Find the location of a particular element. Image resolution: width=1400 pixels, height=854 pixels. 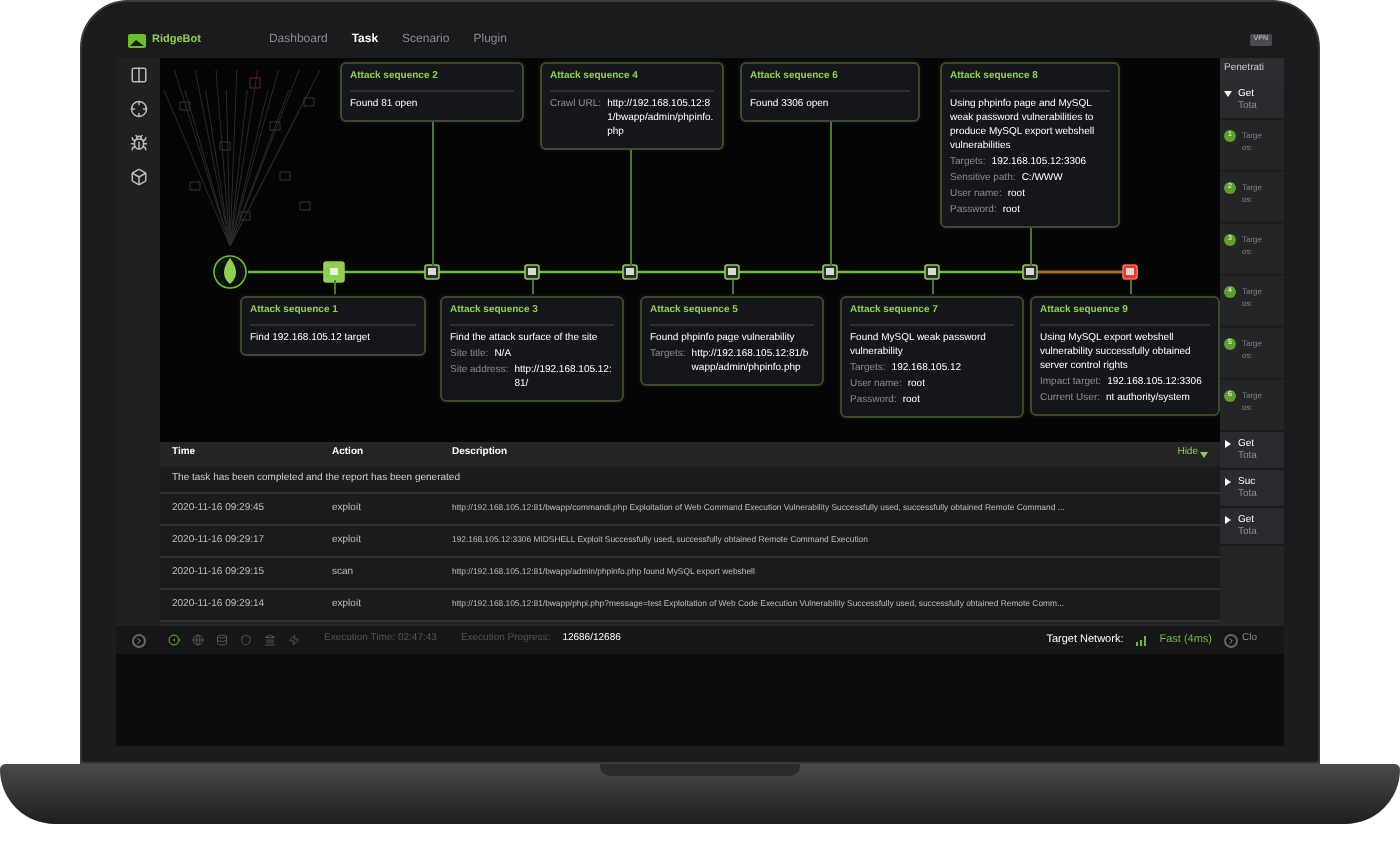

building-icon is located at coordinates (270, 640).